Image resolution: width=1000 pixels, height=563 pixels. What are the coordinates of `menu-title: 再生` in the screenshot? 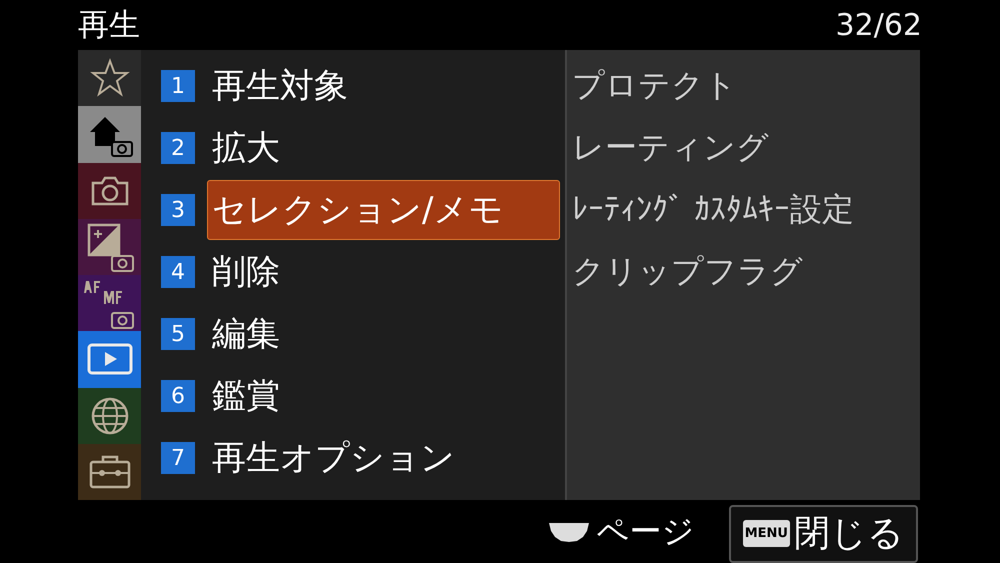 It's located at (109, 25).